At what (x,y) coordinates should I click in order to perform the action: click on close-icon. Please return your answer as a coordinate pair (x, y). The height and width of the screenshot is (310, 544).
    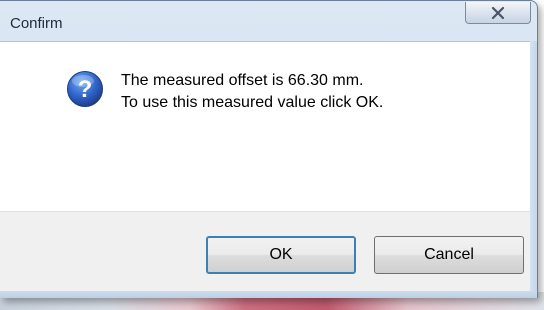
    Looking at the image, I should click on (498, 12).